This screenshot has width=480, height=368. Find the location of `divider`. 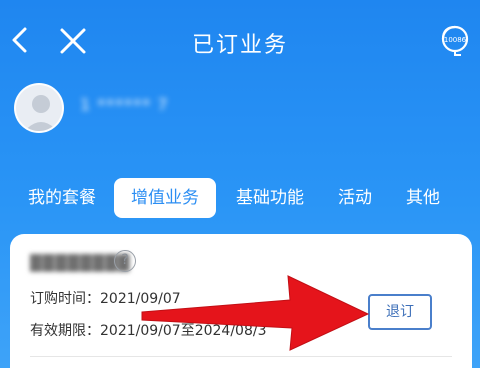

divider is located at coordinates (241, 356).